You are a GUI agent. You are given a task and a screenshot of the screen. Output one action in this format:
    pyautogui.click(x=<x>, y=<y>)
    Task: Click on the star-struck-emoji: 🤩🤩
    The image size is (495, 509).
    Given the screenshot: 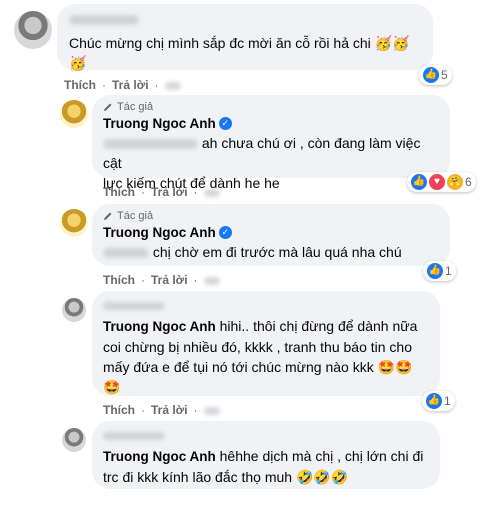 What is the action you would take?
    pyautogui.click(x=395, y=367)
    